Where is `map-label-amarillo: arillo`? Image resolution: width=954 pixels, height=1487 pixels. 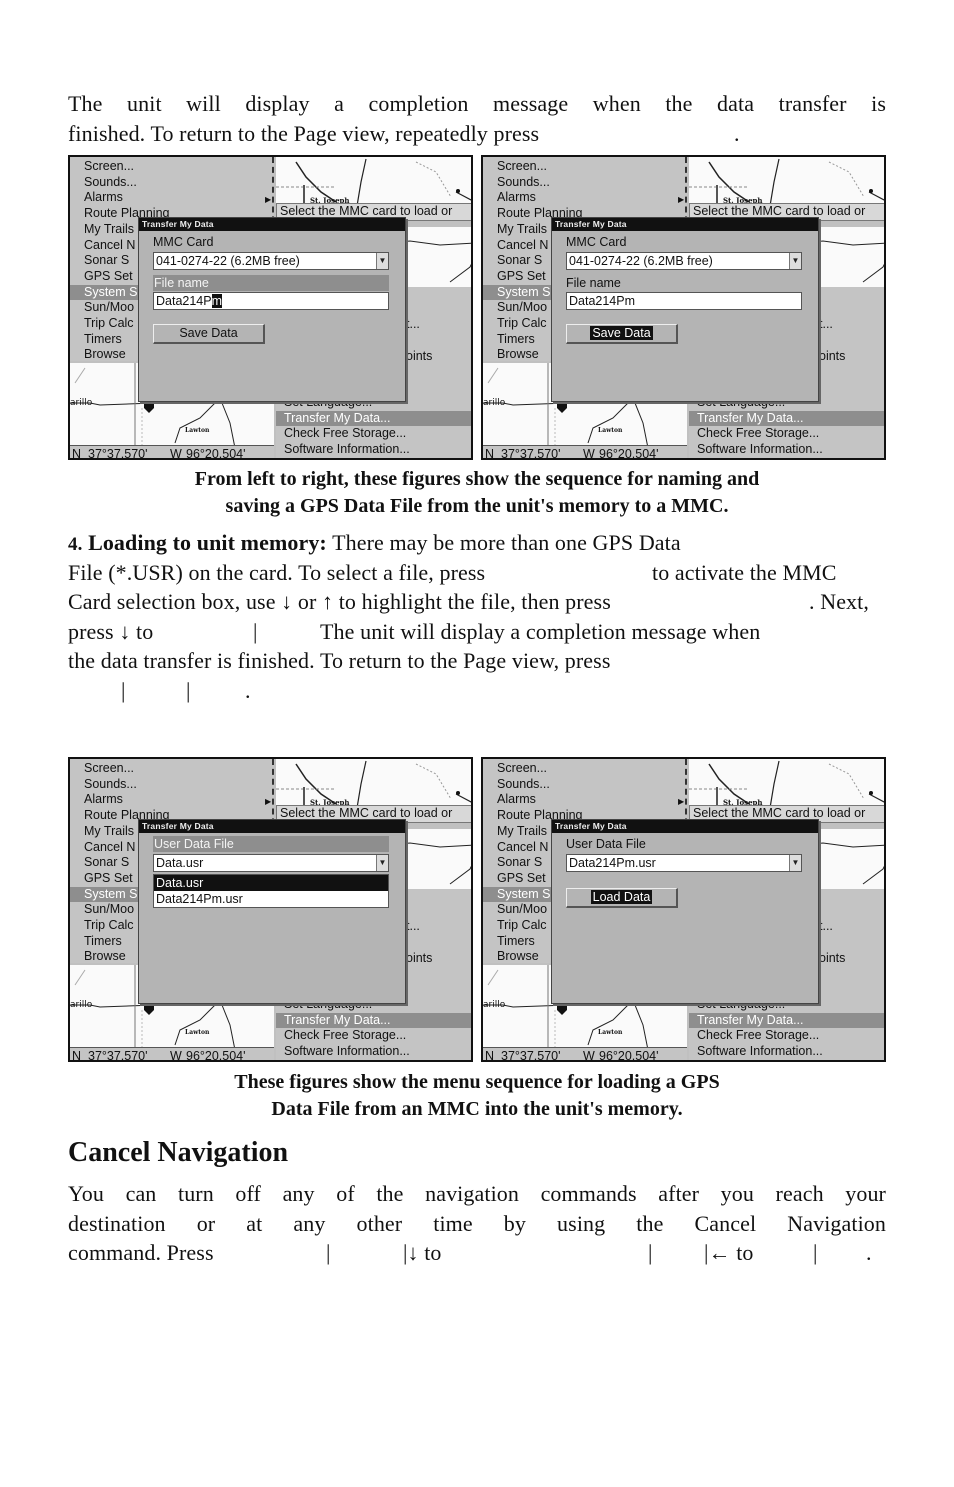
map-label-amarillo: arillo is located at coordinates (81, 1005).